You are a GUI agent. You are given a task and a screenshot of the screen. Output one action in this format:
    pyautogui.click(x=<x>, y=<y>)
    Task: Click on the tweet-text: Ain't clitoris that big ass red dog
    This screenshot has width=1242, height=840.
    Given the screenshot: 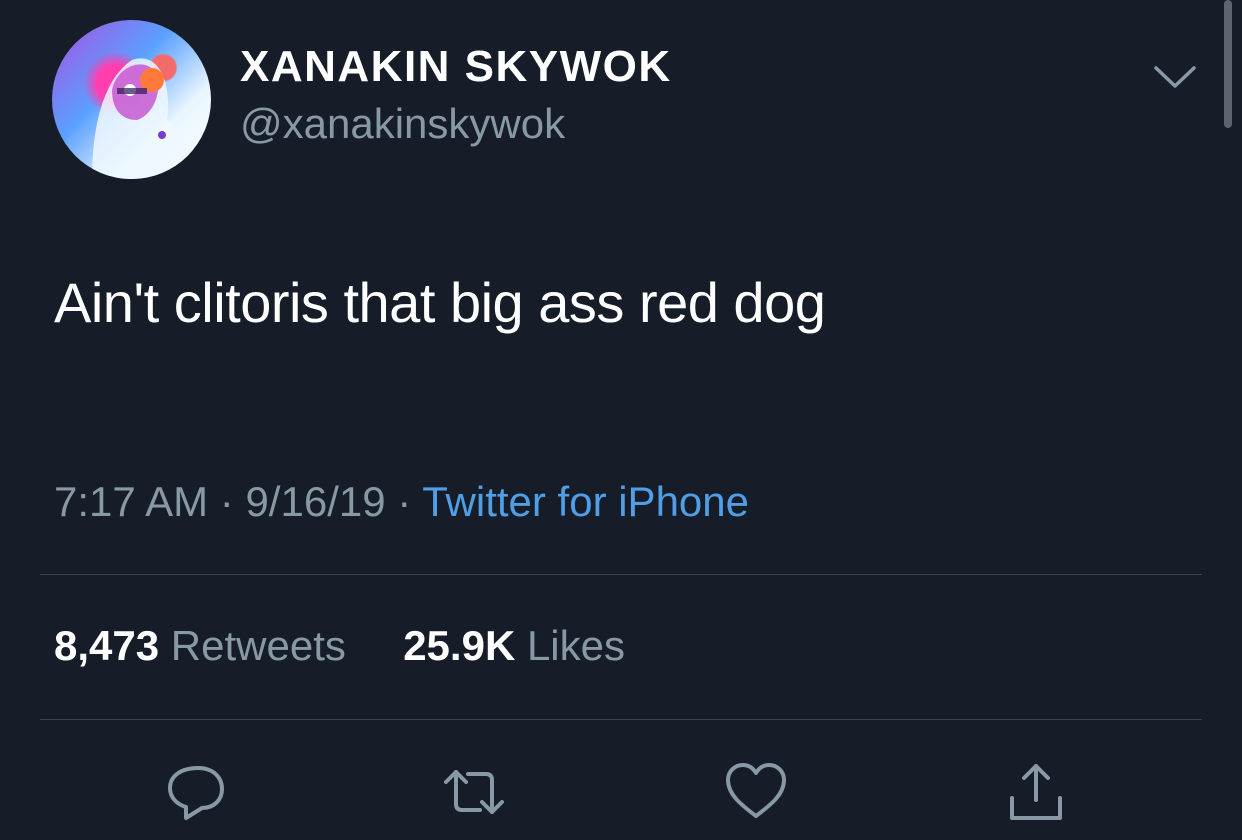 What is the action you would take?
    pyautogui.click(x=440, y=302)
    